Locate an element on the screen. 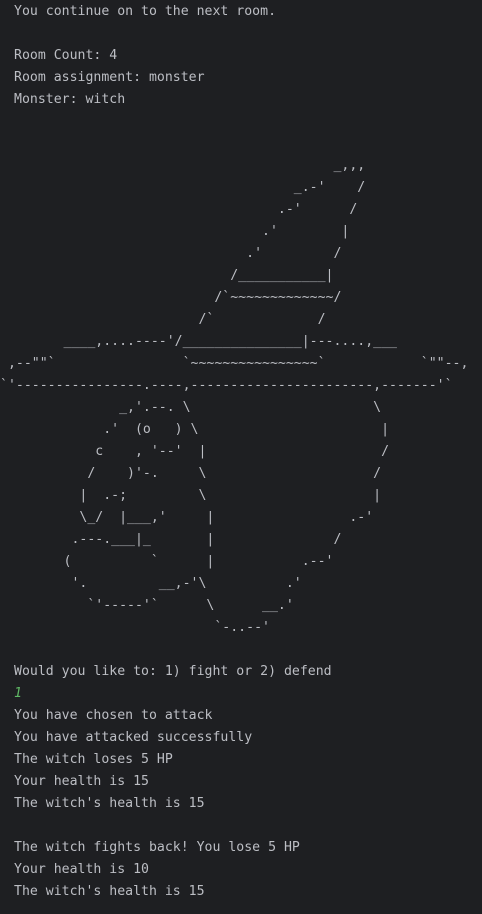 The width and height of the screenshot is (482, 914). action-prompt: Would you like to: 1) fight or 2) defend is located at coordinates (173, 671).